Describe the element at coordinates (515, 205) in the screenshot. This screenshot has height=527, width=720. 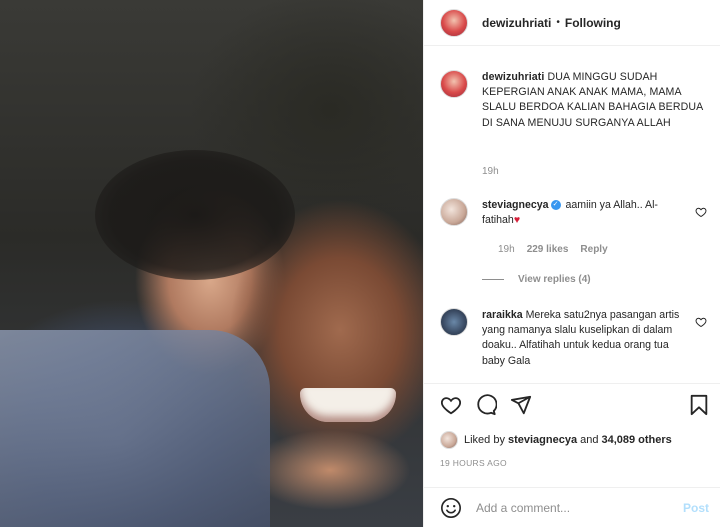
I see `commenter-username: steviagnecya` at that location.